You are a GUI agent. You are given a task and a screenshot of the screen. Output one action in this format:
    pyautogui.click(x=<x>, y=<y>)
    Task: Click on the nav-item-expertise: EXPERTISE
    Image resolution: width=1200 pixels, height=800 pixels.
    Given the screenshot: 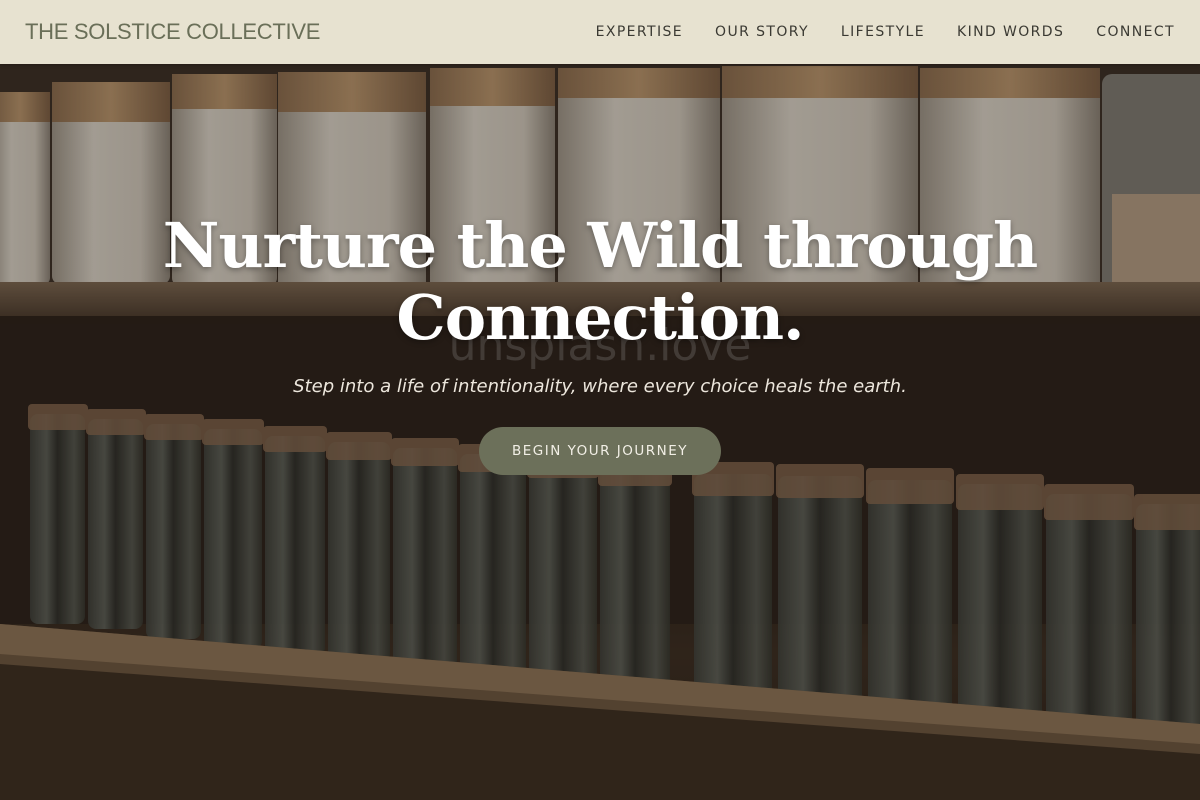 What is the action you would take?
    pyautogui.click(x=639, y=32)
    